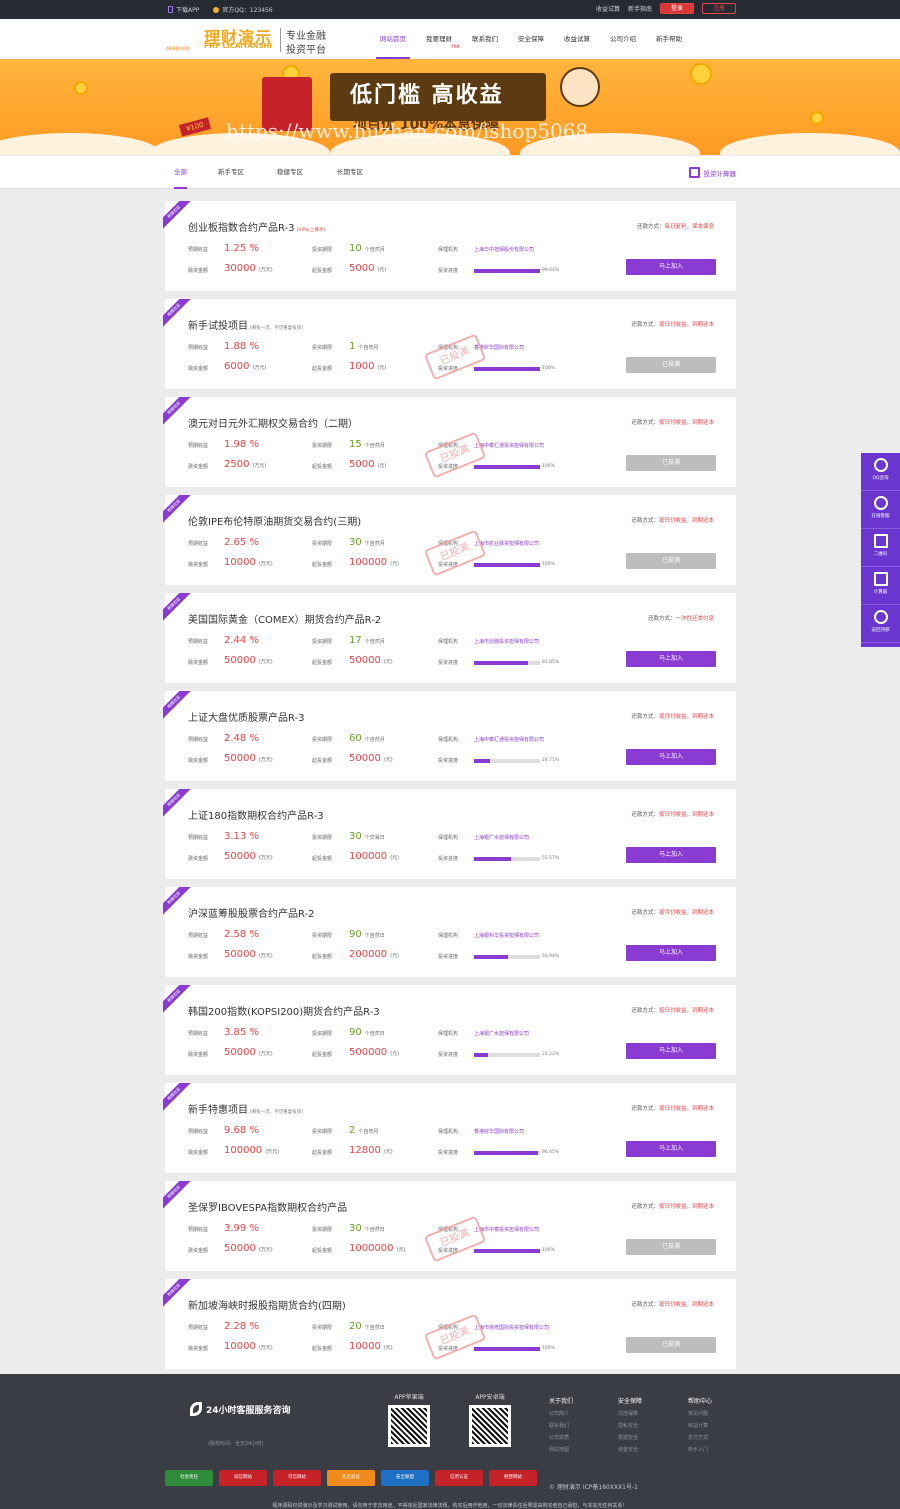 Image resolution: width=900 pixels, height=1509 pixels. Describe the element at coordinates (574, 1449) in the screenshot. I see `footer-link: 网站地图` at that location.